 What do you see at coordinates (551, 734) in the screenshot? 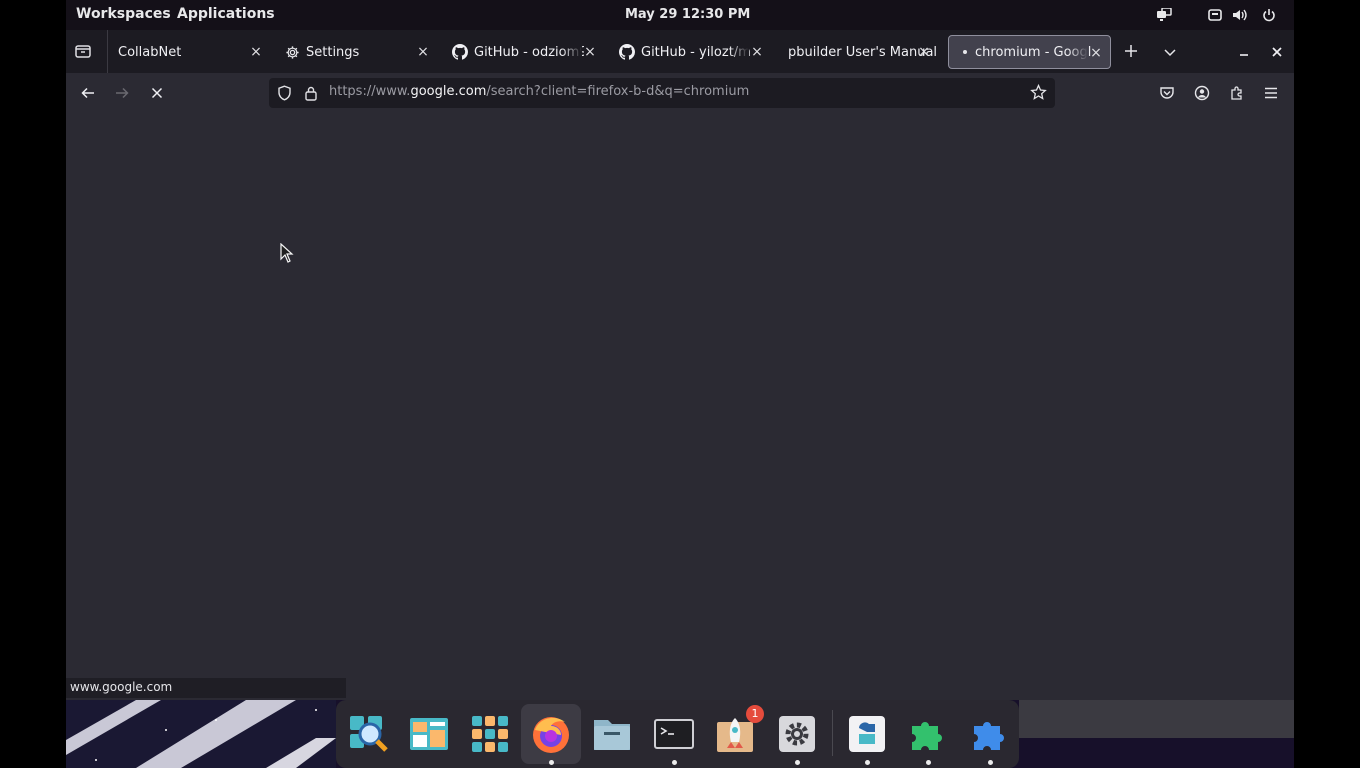
I see `firefox-icon` at bounding box center [551, 734].